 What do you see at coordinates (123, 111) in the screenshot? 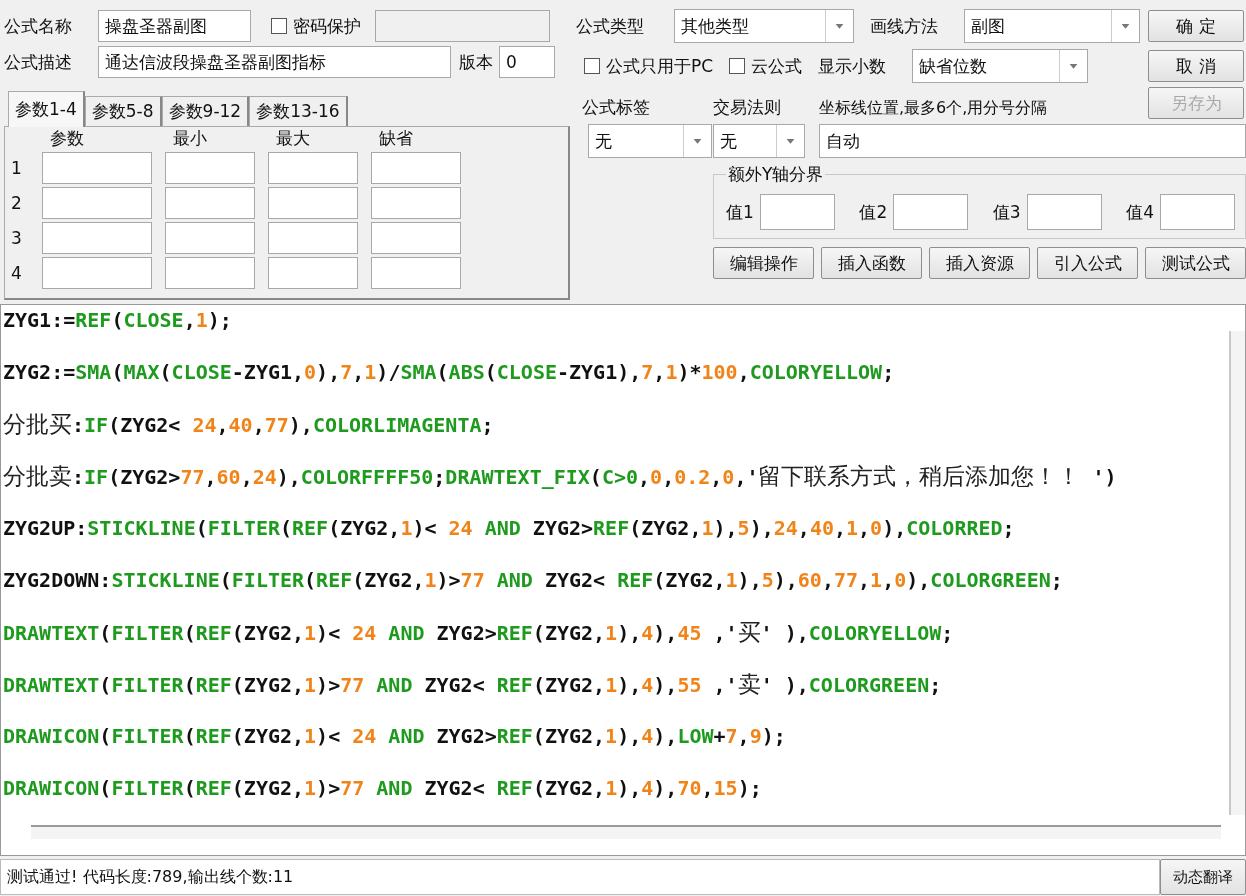
I see `tab: 参数5-8` at bounding box center [123, 111].